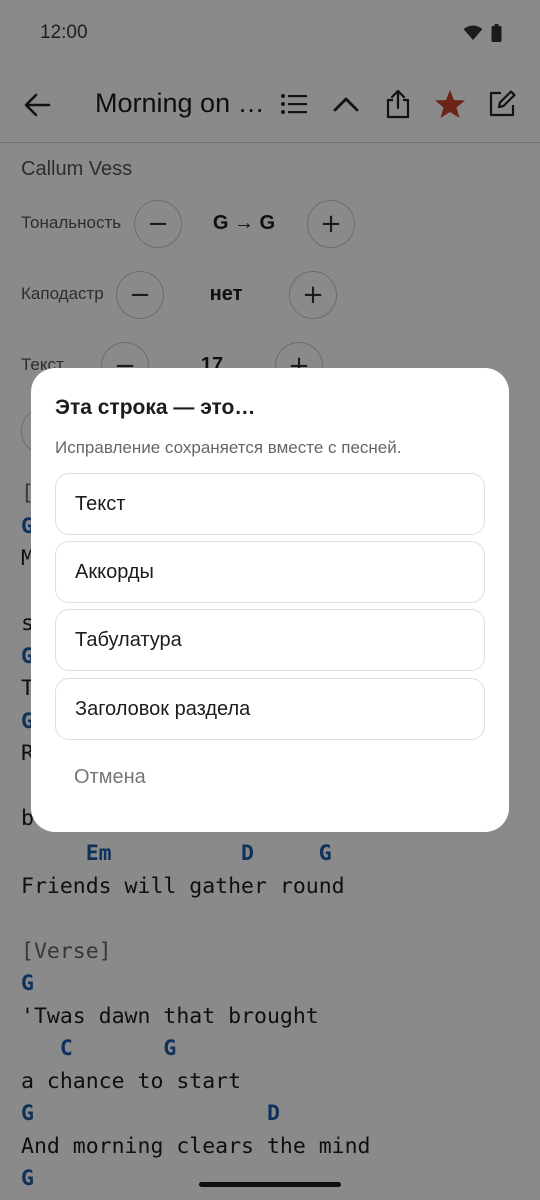 Image resolution: width=540 pixels, height=1200 pixels. Describe the element at coordinates (228, 447) in the screenshot. I see `dialog-subtitle: Исправление сохраняется вместе с песней.` at that location.